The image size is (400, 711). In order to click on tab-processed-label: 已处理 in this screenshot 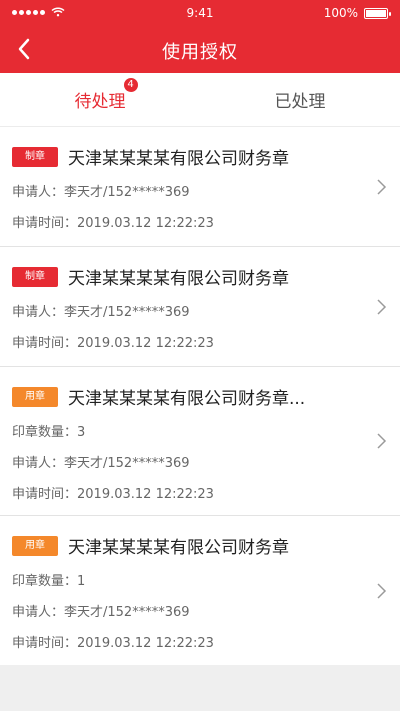, I will do `click(300, 102)`.